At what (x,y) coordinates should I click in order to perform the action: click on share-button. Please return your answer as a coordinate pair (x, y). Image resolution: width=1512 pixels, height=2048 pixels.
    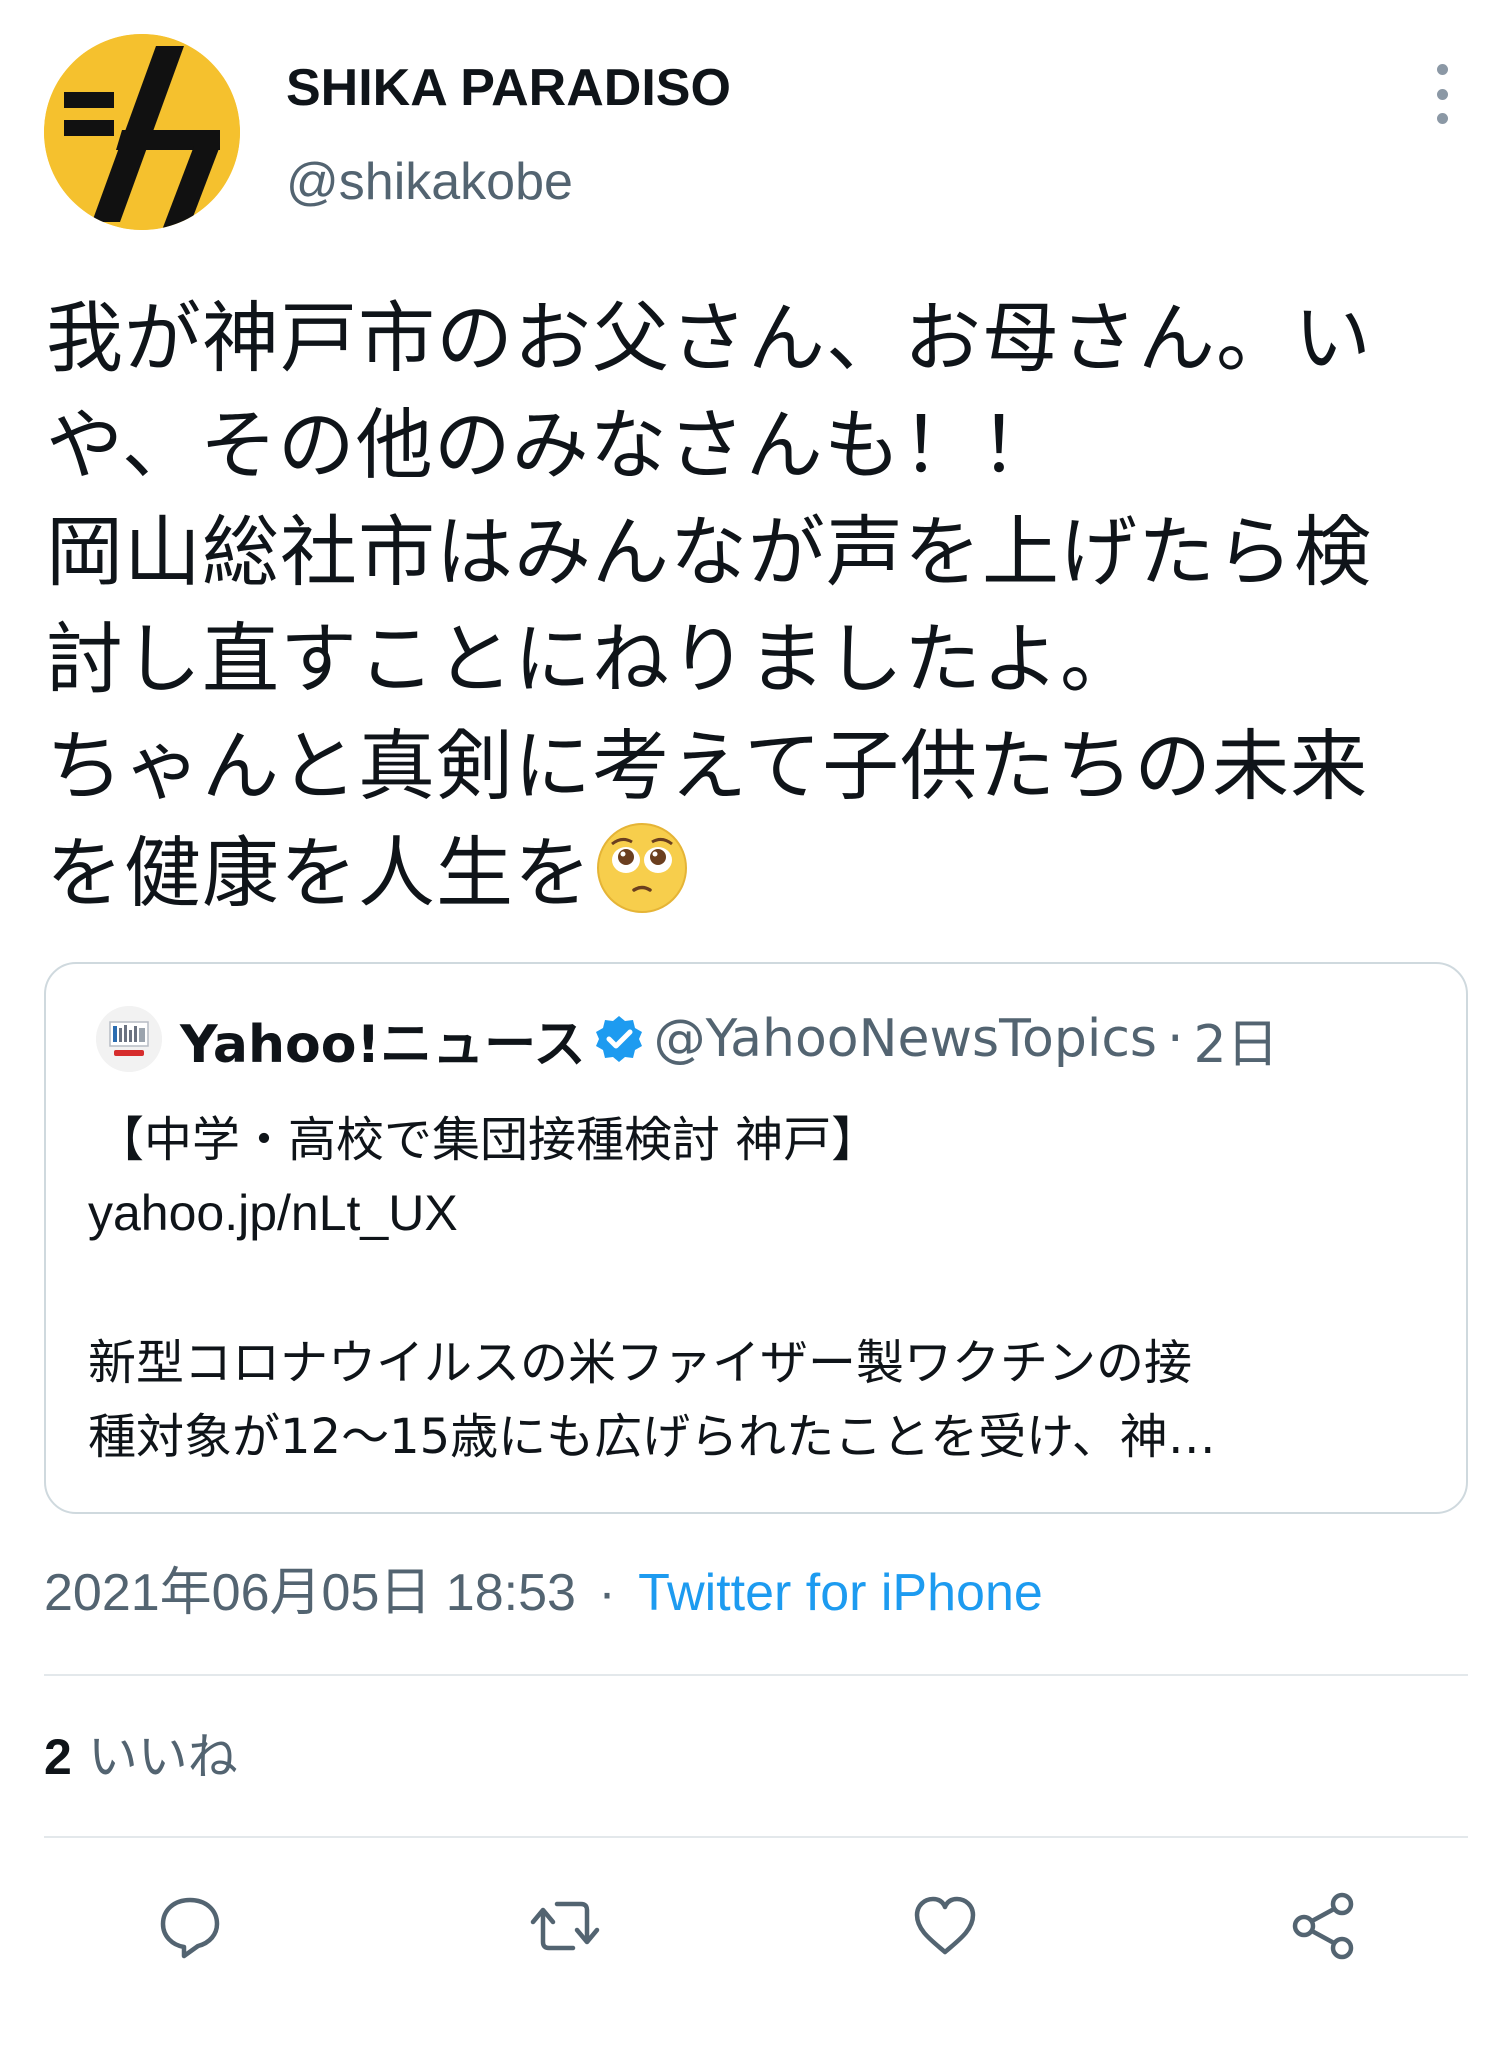
    Looking at the image, I should click on (1324, 1926).